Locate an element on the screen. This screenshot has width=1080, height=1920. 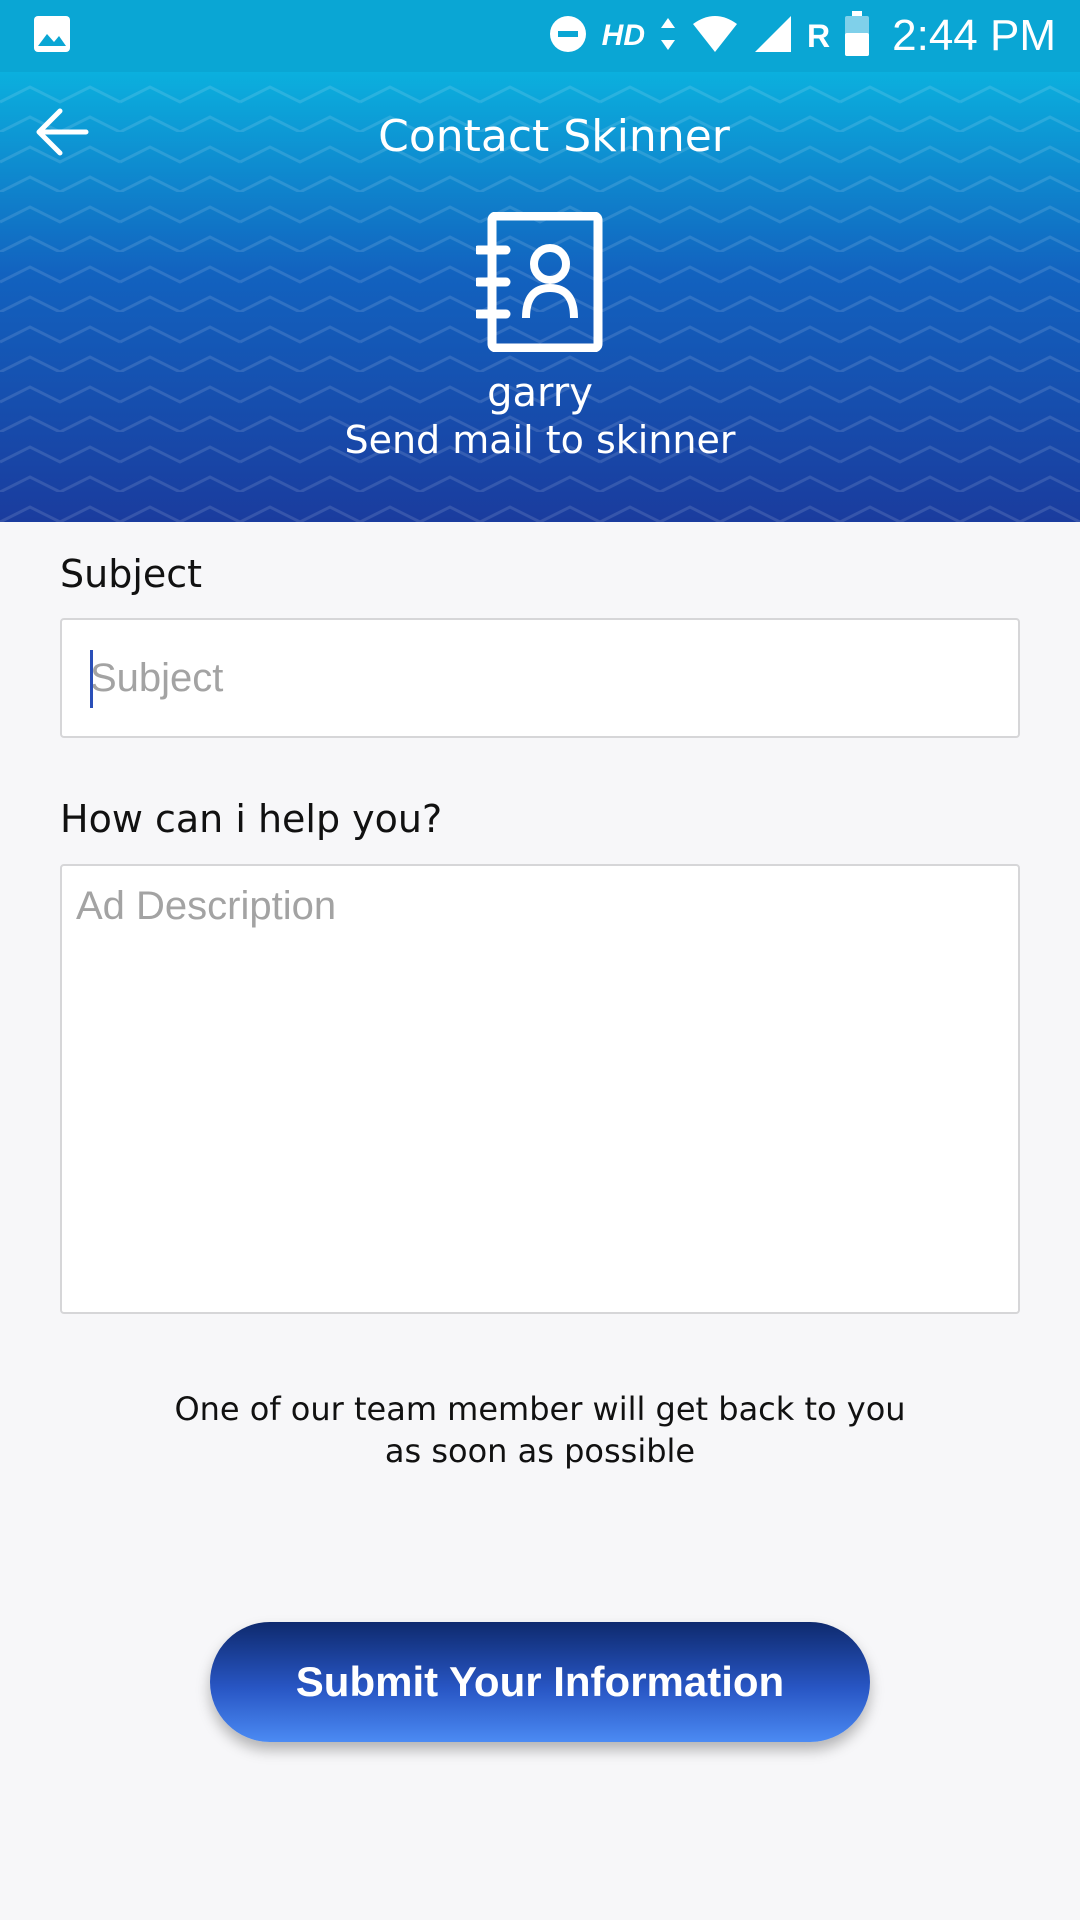
battery-icon is located at coordinates (857, 36).